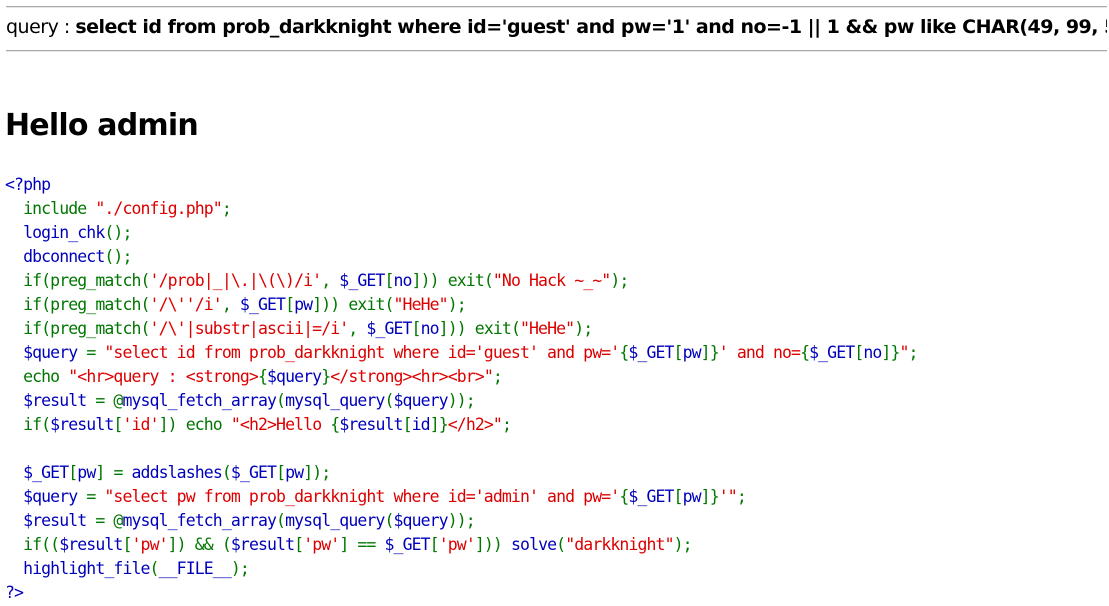 The width and height of the screenshot is (1109, 606). What do you see at coordinates (280, 424) in the screenshot?
I see `code-token: "<h2>Hello` at bounding box center [280, 424].